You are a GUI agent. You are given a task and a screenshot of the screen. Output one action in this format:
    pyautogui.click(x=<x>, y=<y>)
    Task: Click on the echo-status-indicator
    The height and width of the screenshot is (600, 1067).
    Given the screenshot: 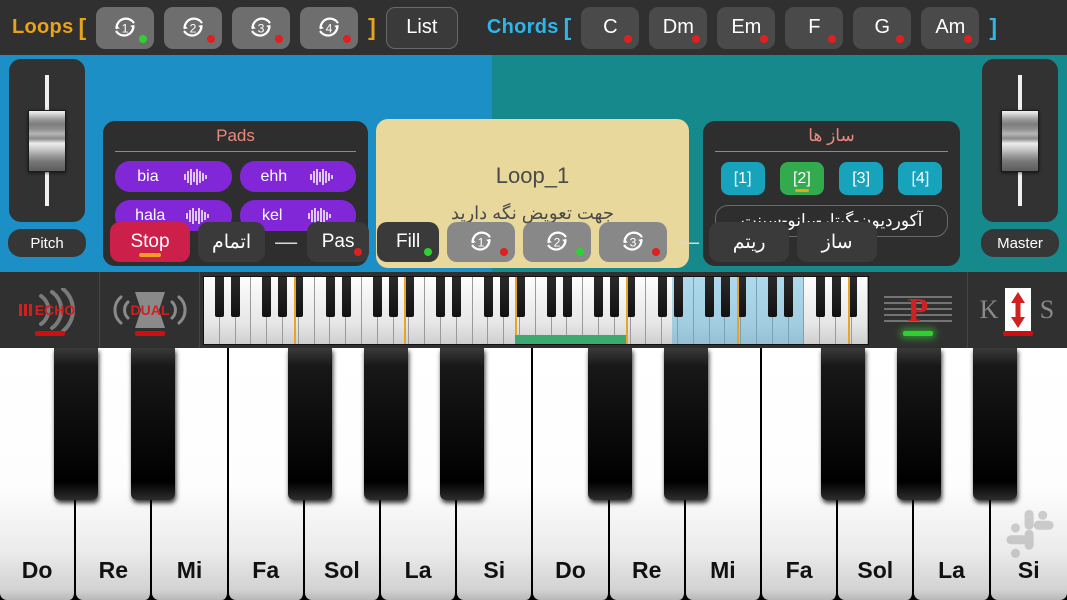 What is the action you would take?
    pyautogui.click(x=49, y=333)
    